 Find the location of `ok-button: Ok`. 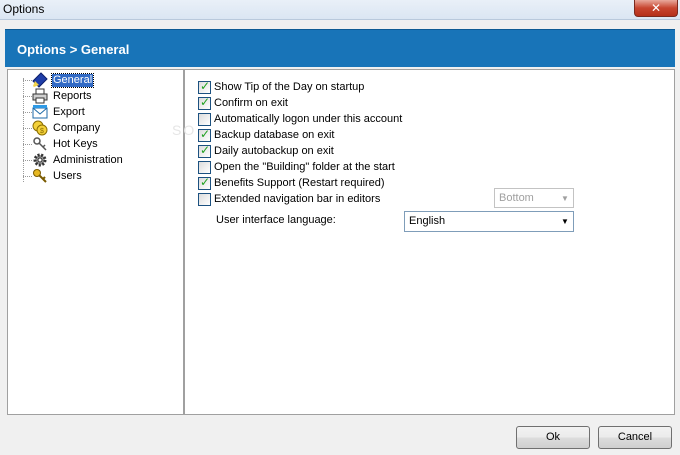

ok-button: Ok is located at coordinates (553, 437).